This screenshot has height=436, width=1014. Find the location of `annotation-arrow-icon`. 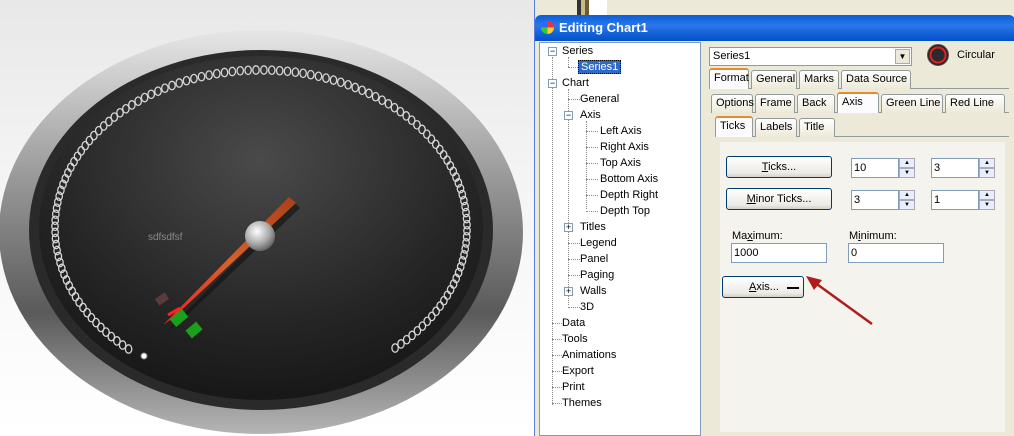

annotation-arrow-icon is located at coordinates (839, 301).